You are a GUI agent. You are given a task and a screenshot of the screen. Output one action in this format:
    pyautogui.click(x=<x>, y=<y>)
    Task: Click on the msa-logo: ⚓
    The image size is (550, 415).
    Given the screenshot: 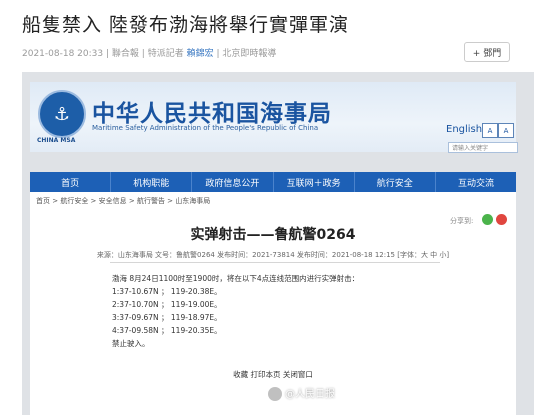 What is the action you would take?
    pyautogui.click(x=62, y=114)
    